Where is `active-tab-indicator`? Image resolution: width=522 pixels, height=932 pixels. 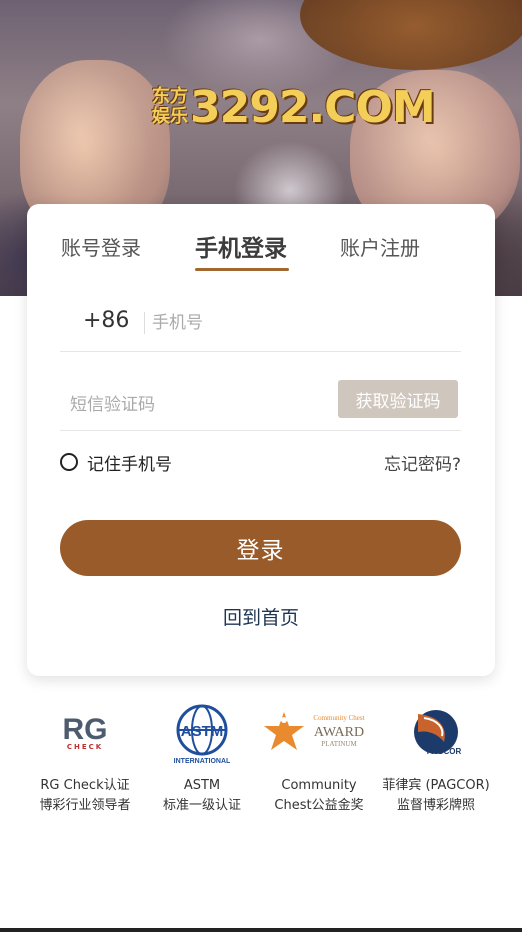 active-tab-indicator is located at coordinates (242, 269).